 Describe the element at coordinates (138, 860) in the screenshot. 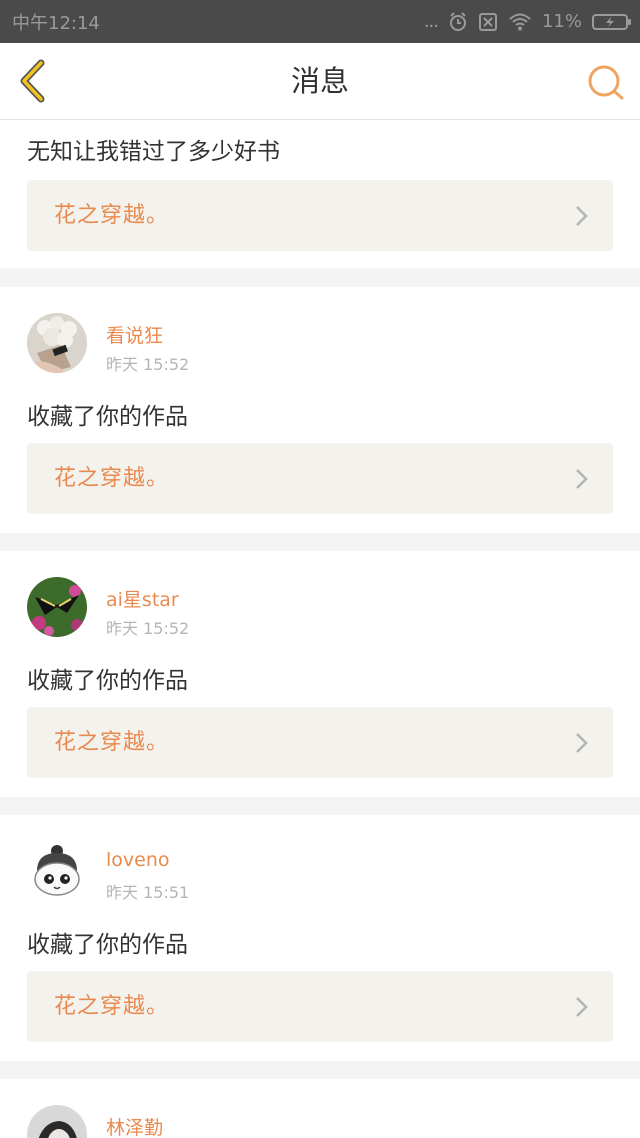

I see `username: loveno` at that location.